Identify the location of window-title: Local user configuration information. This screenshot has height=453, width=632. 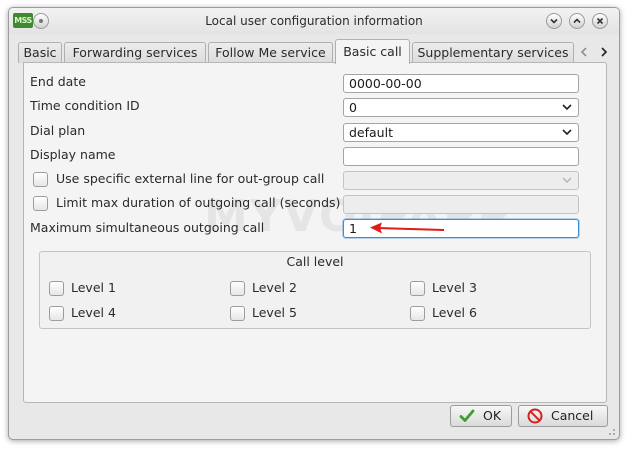
(314, 21).